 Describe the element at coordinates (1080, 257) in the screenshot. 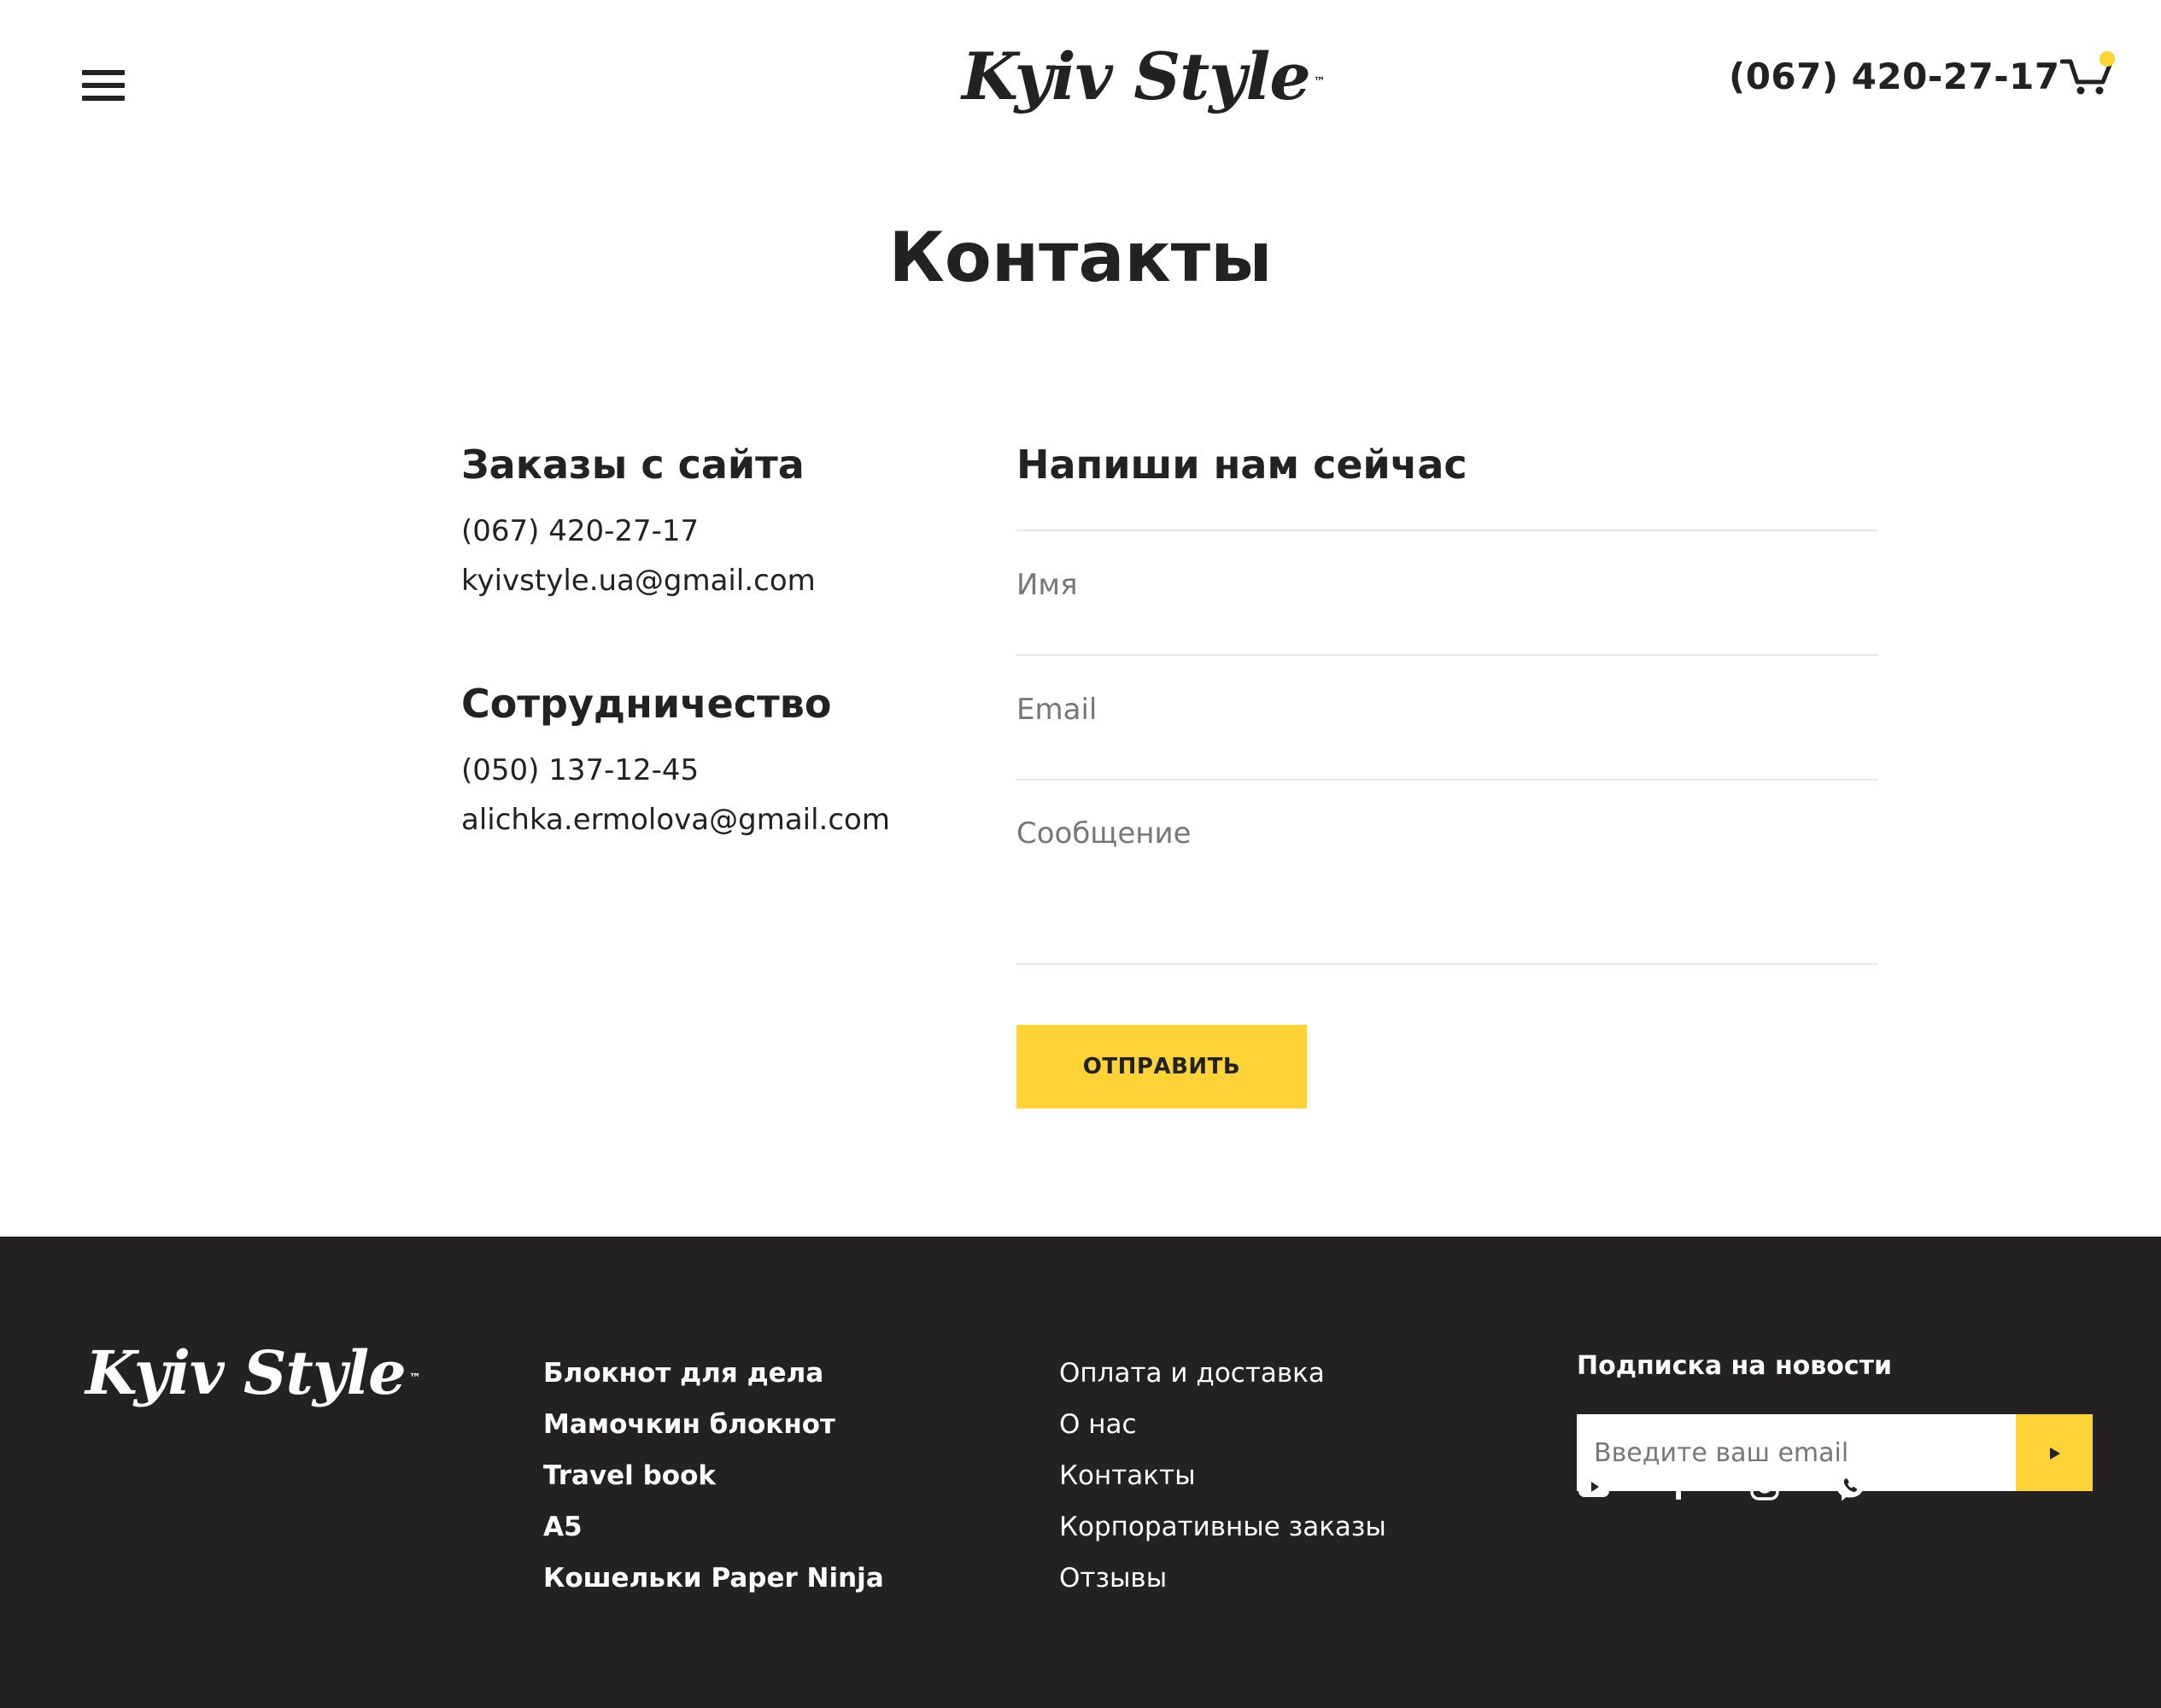

I see `page-title: Контакты` at that location.